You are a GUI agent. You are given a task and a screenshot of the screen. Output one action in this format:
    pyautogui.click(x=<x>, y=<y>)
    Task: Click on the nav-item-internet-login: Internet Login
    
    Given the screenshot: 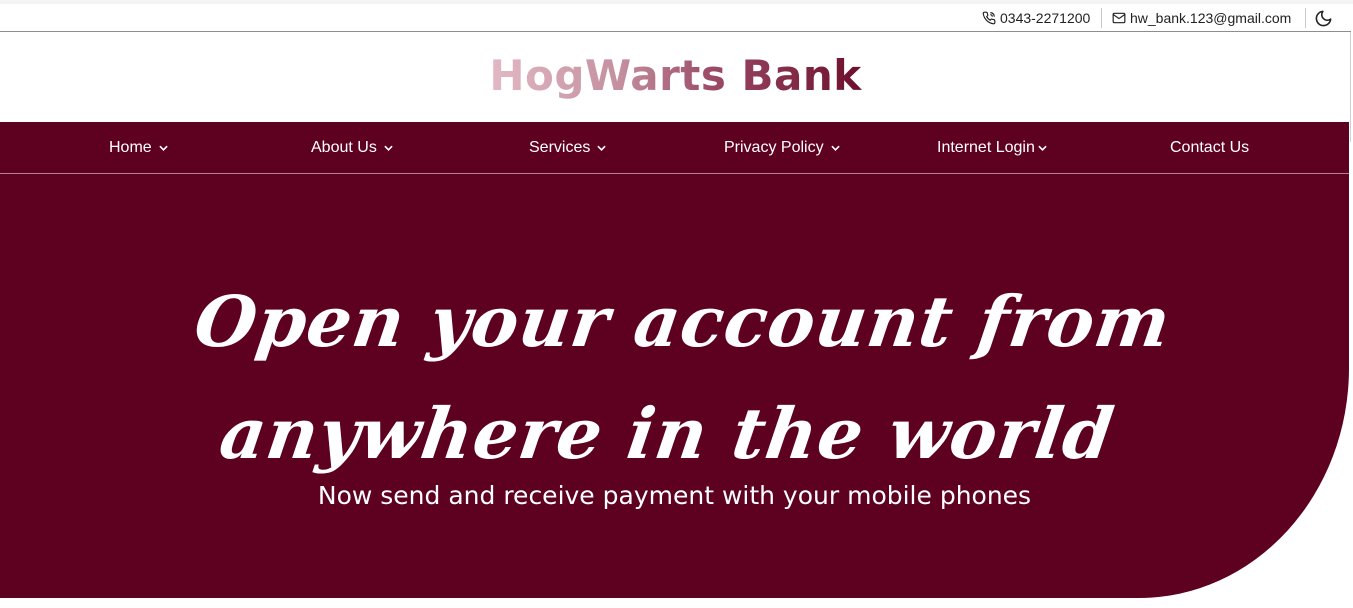 What is the action you would take?
    pyautogui.click(x=992, y=147)
    